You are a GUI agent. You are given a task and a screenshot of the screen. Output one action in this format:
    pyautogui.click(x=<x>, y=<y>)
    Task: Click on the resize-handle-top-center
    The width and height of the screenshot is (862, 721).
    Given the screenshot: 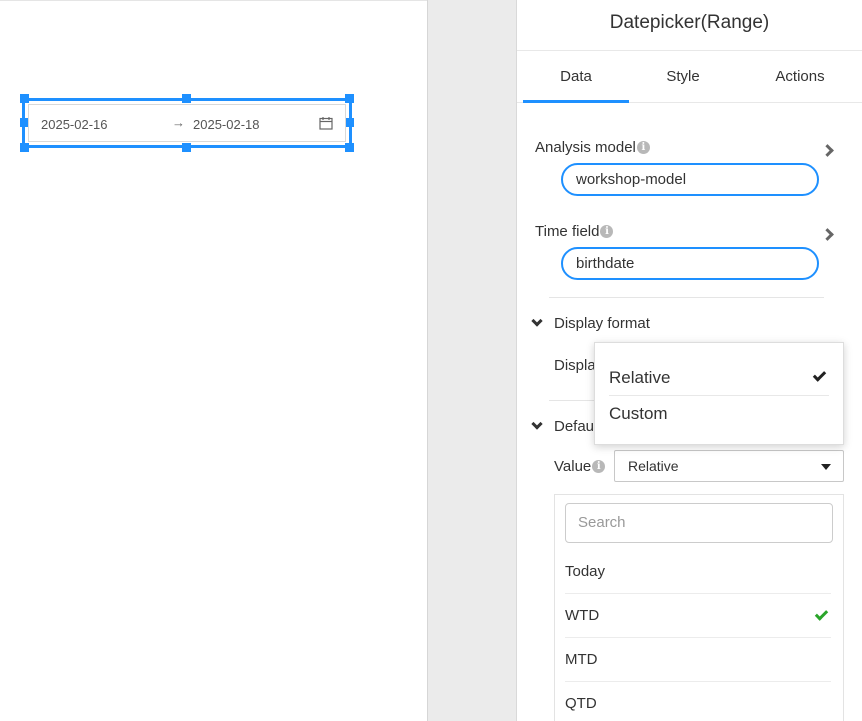 What is the action you would take?
    pyautogui.click(x=186, y=98)
    